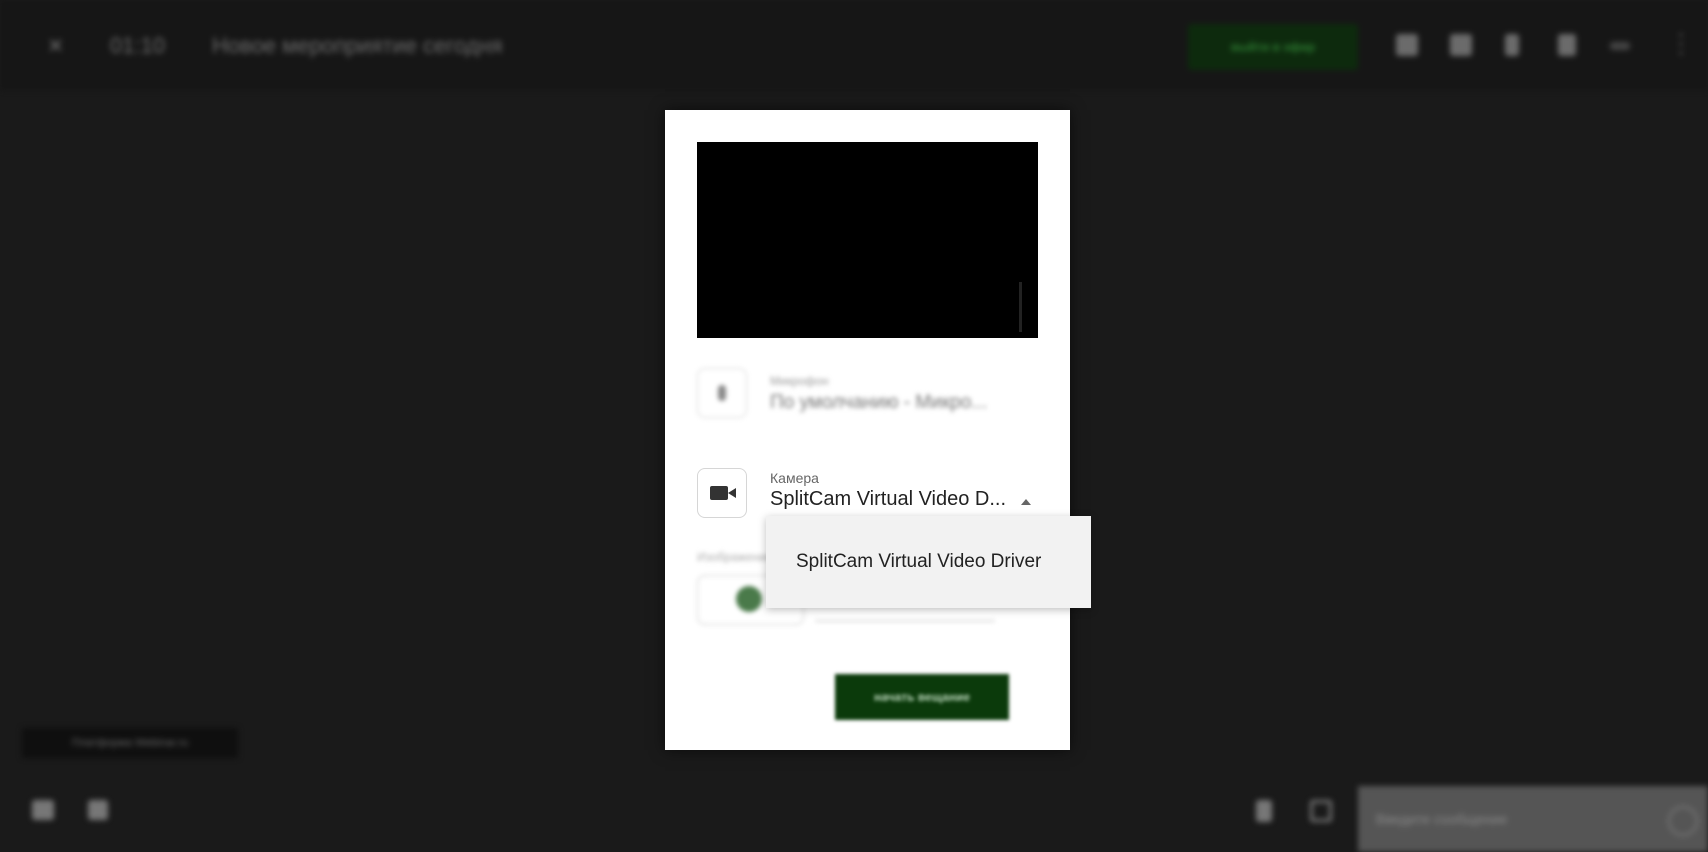 This screenshot has height=852, width=1708. I want to click on go-live-button: выйти в эфир, so click(1273, 47).